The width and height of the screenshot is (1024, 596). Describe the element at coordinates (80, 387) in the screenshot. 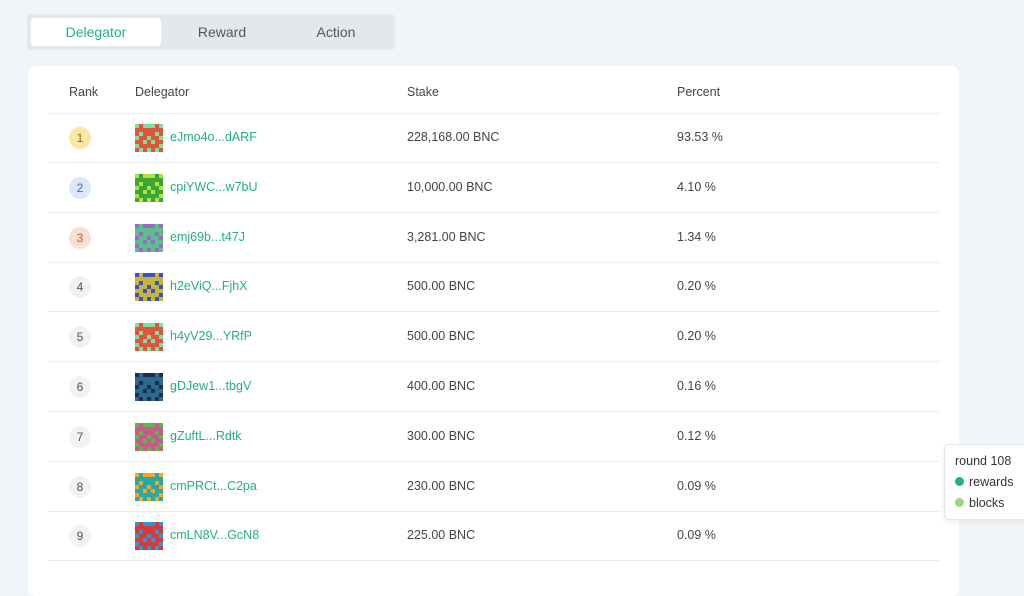

I see `rank-badge: 6` at that location.